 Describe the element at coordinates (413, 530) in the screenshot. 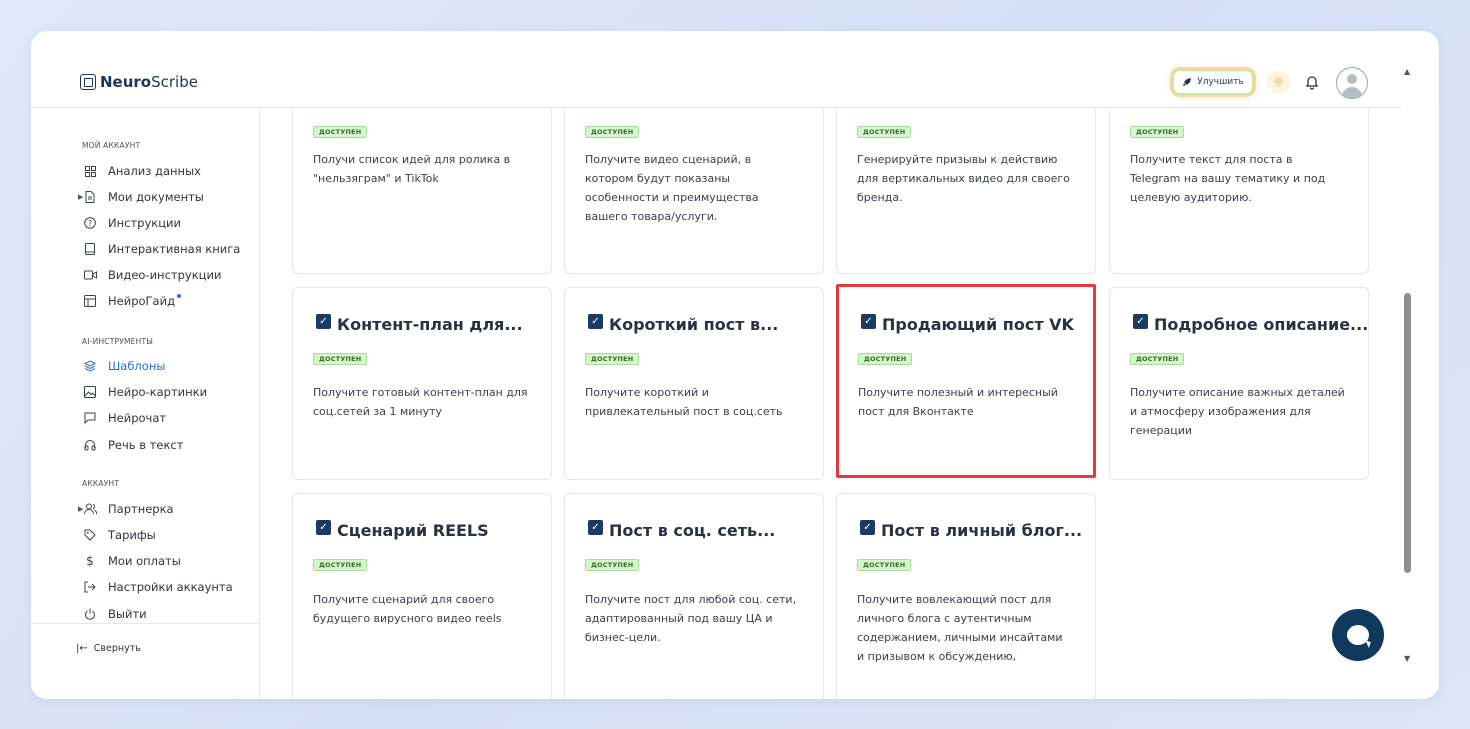

I see `card-title-text: Сценарий REELS` at that location.